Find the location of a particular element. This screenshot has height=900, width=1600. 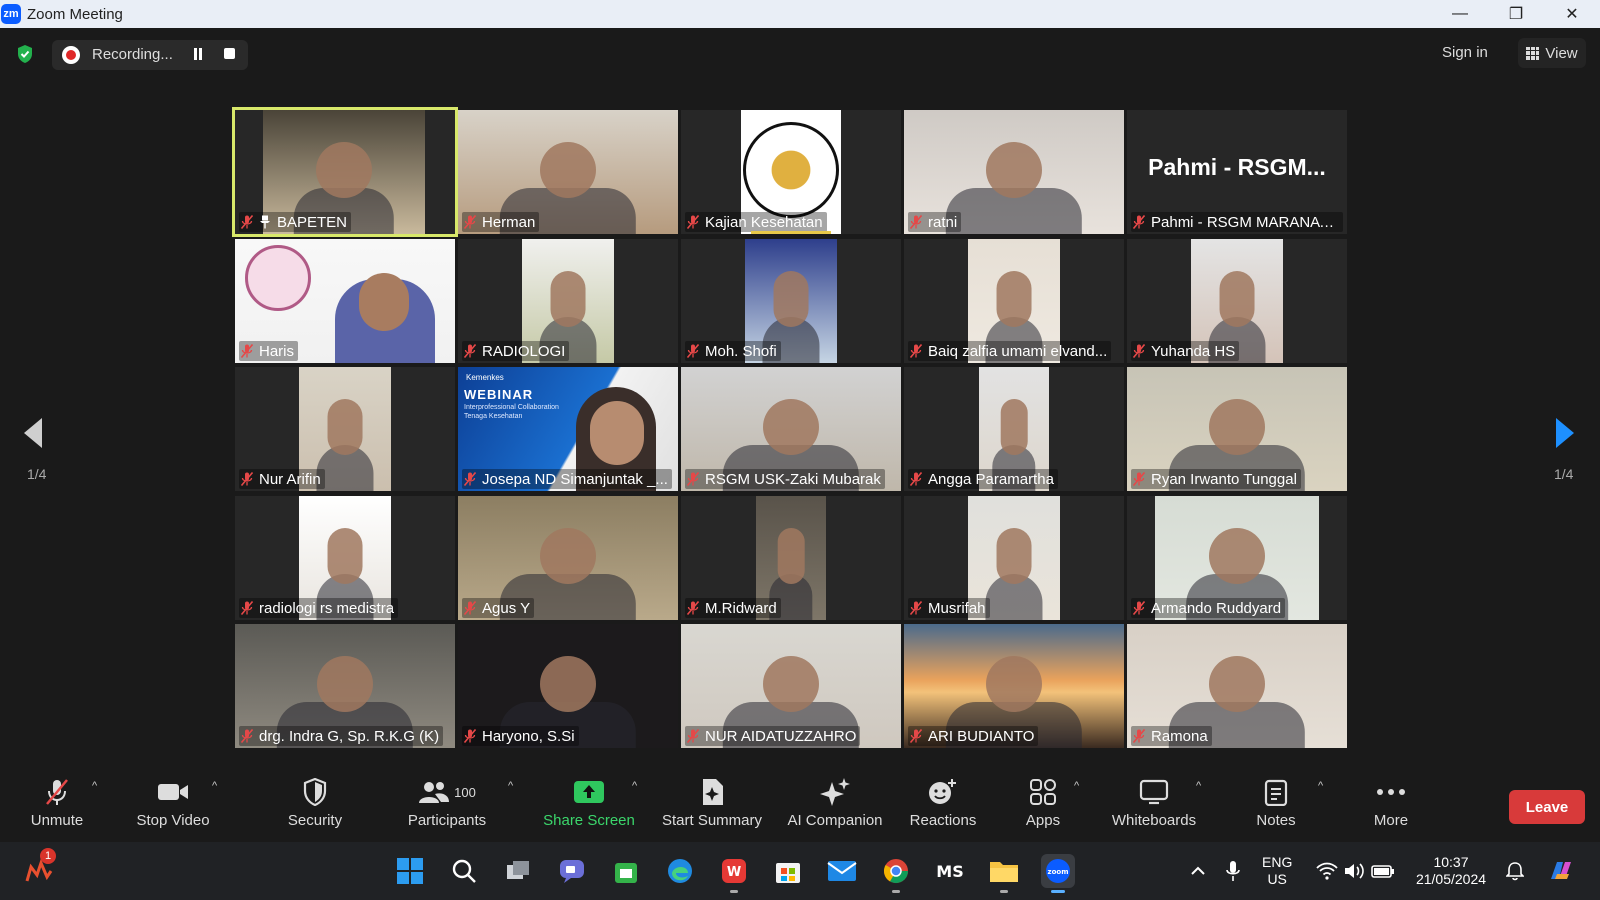

participant-tile: Haris is located at coordinates (345, 301).